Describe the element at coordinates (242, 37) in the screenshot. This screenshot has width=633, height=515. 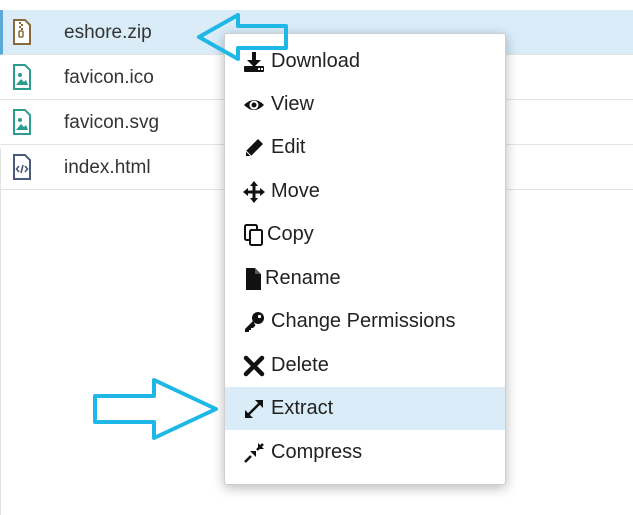
I see `annotation-arrow-left` at that location.